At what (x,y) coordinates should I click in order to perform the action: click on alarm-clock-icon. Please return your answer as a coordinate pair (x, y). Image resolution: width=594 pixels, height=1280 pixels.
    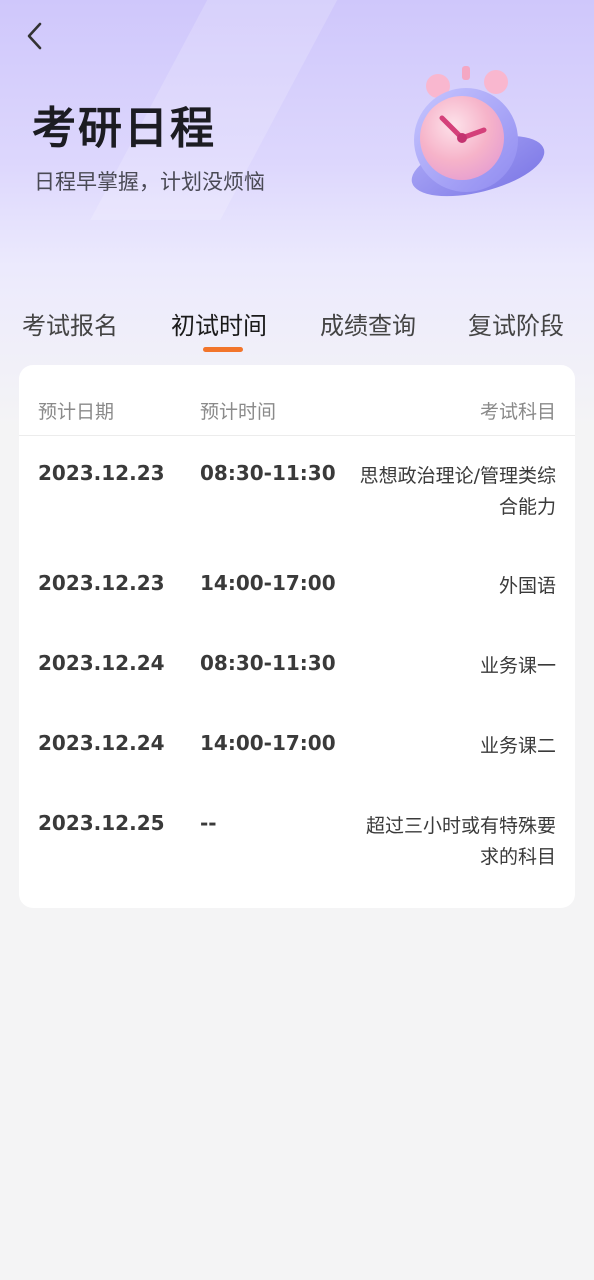
    Looking at the image, I should click on (478, 131).